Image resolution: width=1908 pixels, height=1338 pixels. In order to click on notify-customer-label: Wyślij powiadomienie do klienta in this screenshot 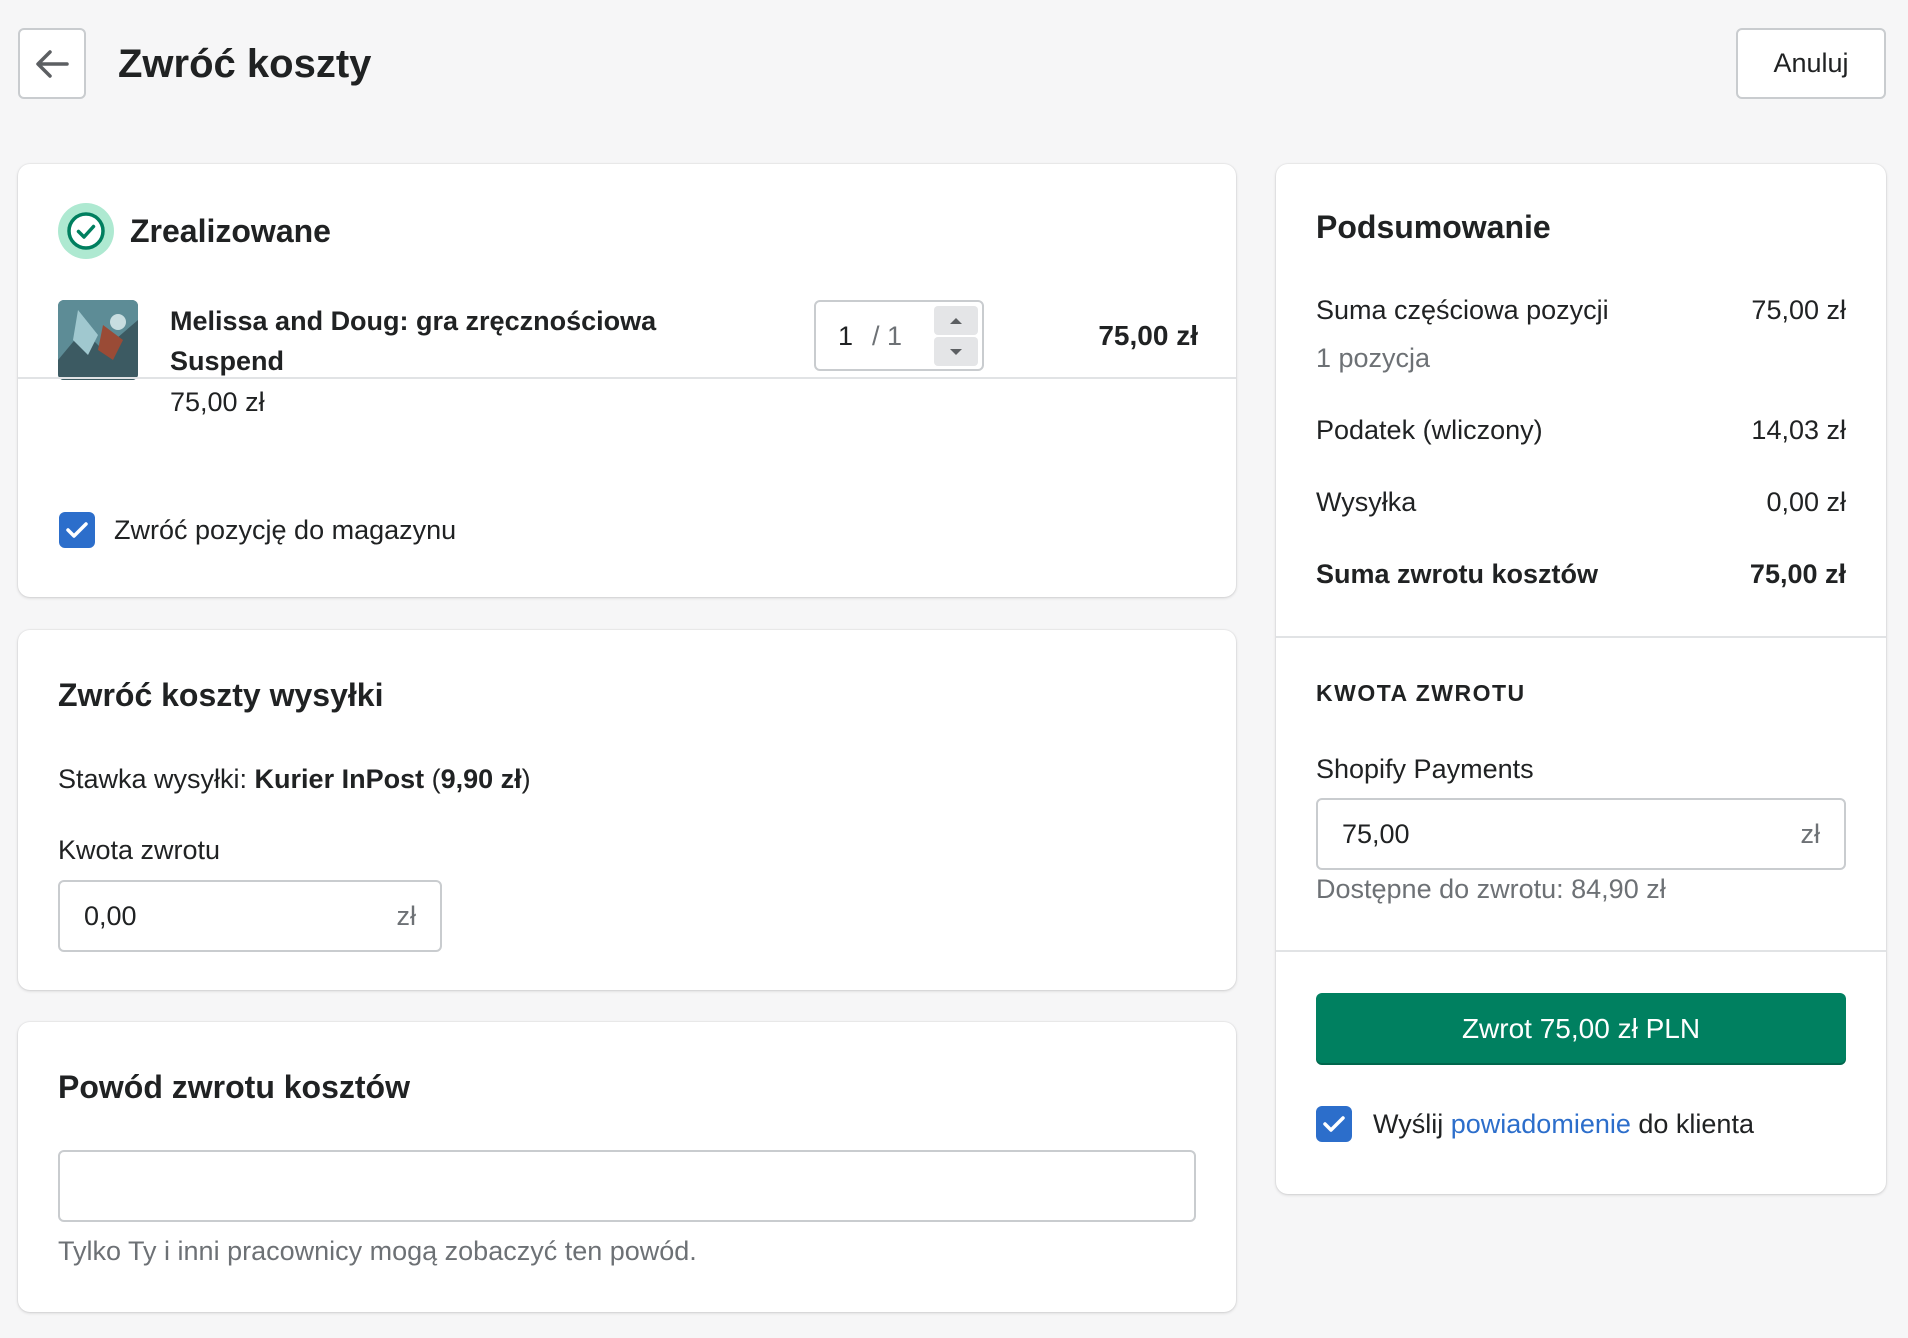, I will do `click(1563, 1124)`.